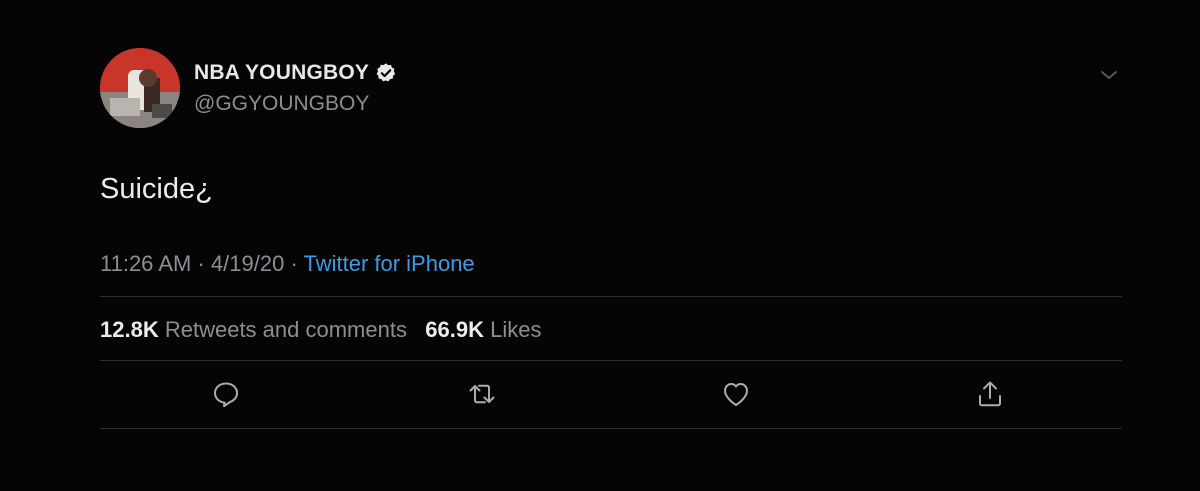 This screenshot has width=1200, height=491. I want to click on likes-label: Likes, so click(516, 329).